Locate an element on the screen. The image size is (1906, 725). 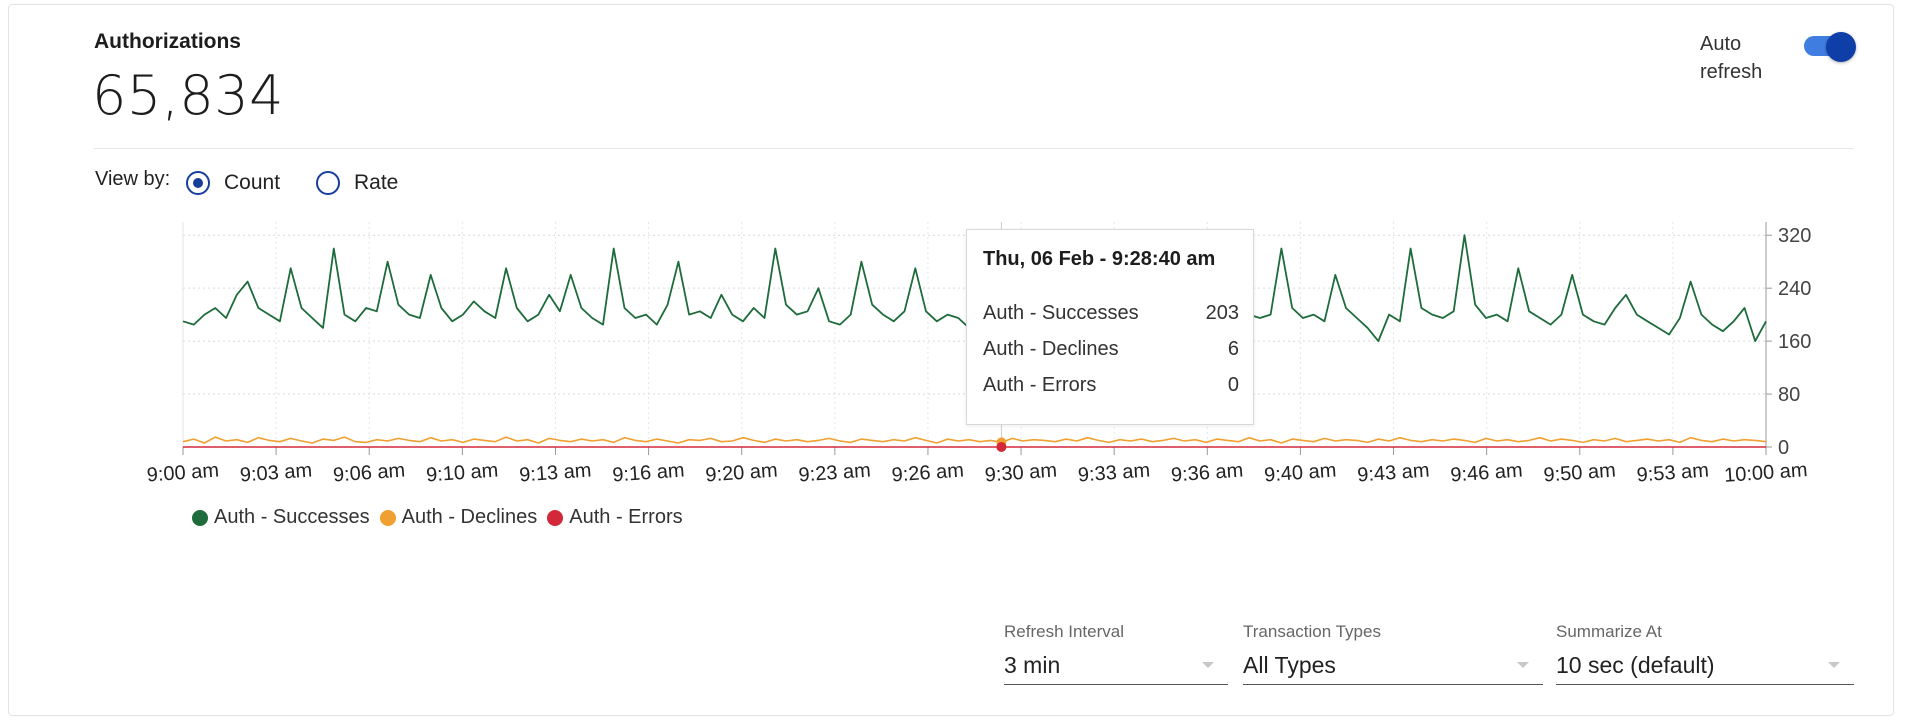
y-tick-label: 0 is located at coordinates (1783, 448).